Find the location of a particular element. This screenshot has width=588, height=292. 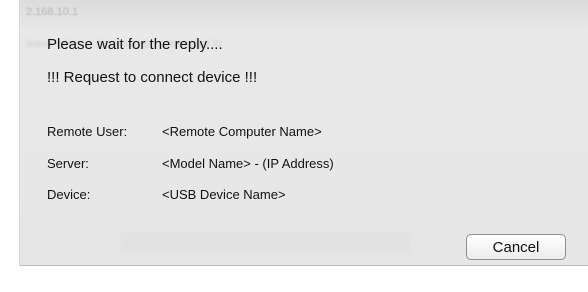

device-label: Device: is located at coordinates (69, 194).